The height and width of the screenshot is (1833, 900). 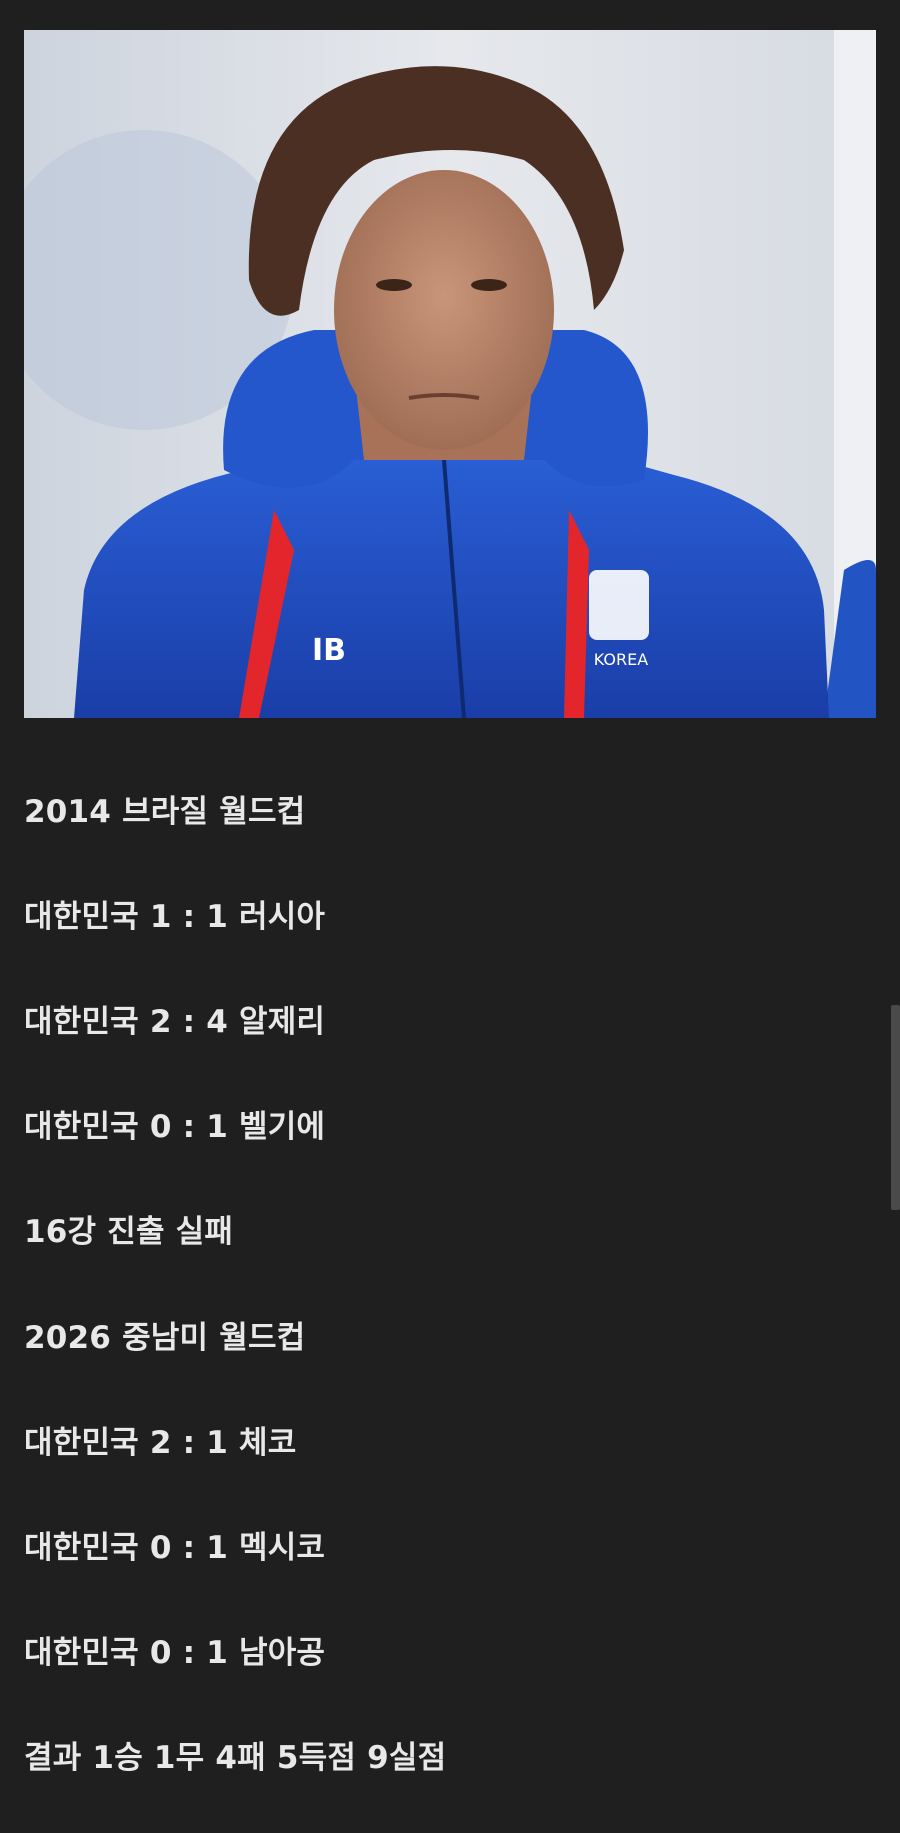 I want to click on badge-text: KOREA, so click(x=621, y=659).